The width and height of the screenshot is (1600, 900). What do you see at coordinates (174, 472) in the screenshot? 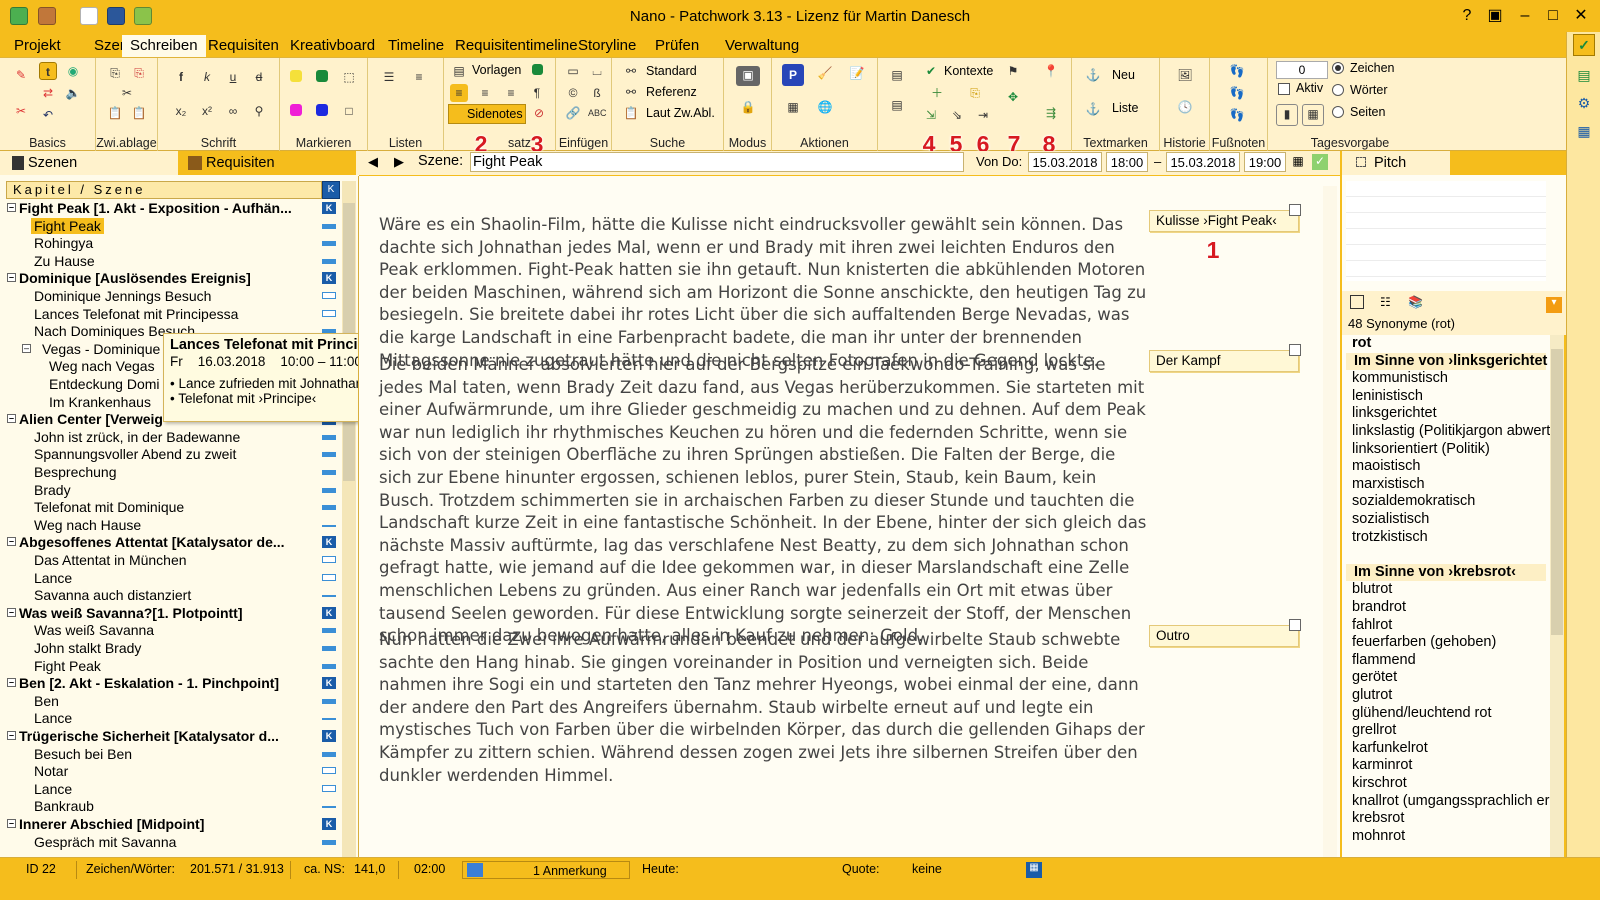
I see `tree-scene: Besprechung` at bounding box center [174, 472].